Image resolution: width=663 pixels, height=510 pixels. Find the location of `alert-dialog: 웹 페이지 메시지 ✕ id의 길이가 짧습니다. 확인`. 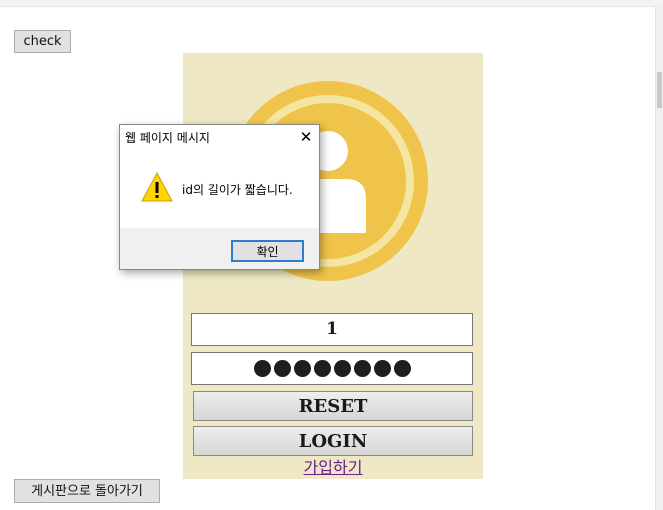

alert-dialog: 웹 페이지 메시지 ✕ id의 길이가 짧습니다. 확인 is located at coordinates (219, 197).